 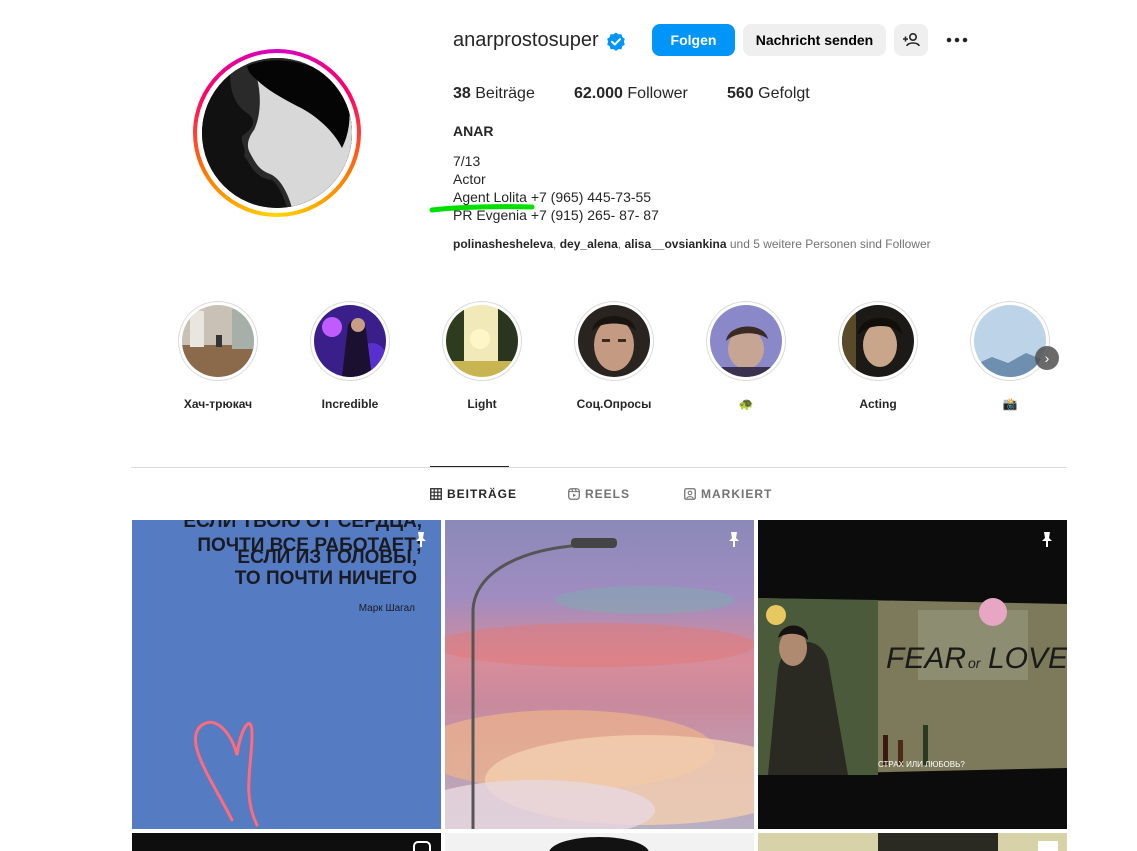 I want to click on bio-line: Actor, so click(x=469, y=179).